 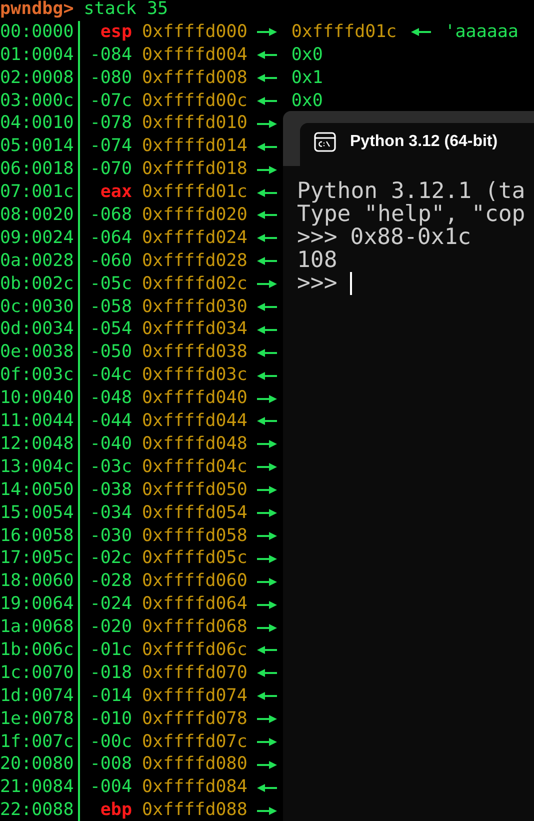 I want to click on stack-address: 0xffffd000, so click(x=195, y=32).